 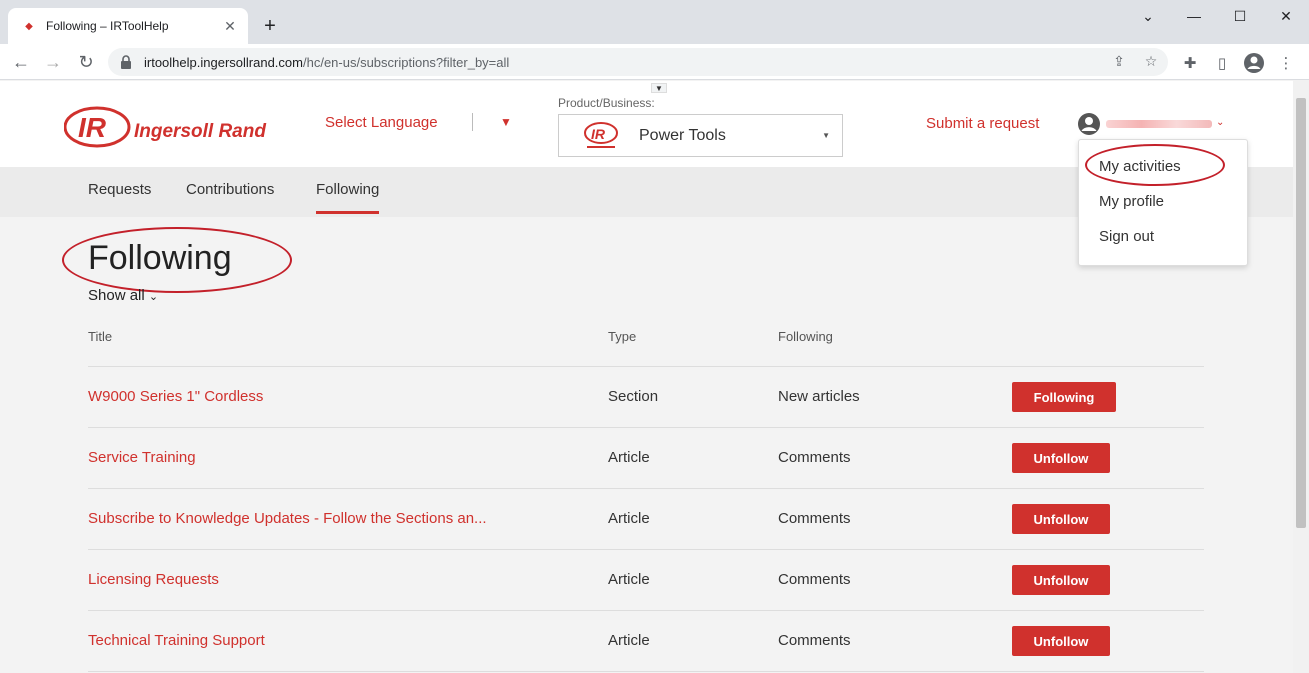 What do you see at coordinates (805, 336) in the screenshot?
I see `header-following: Following` at bounding box center [805, 336].